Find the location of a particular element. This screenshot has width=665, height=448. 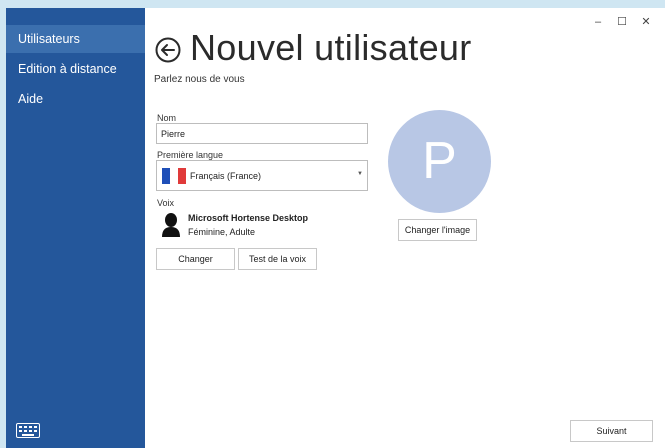

name-label: Nom is located at coordinates (167, 118).